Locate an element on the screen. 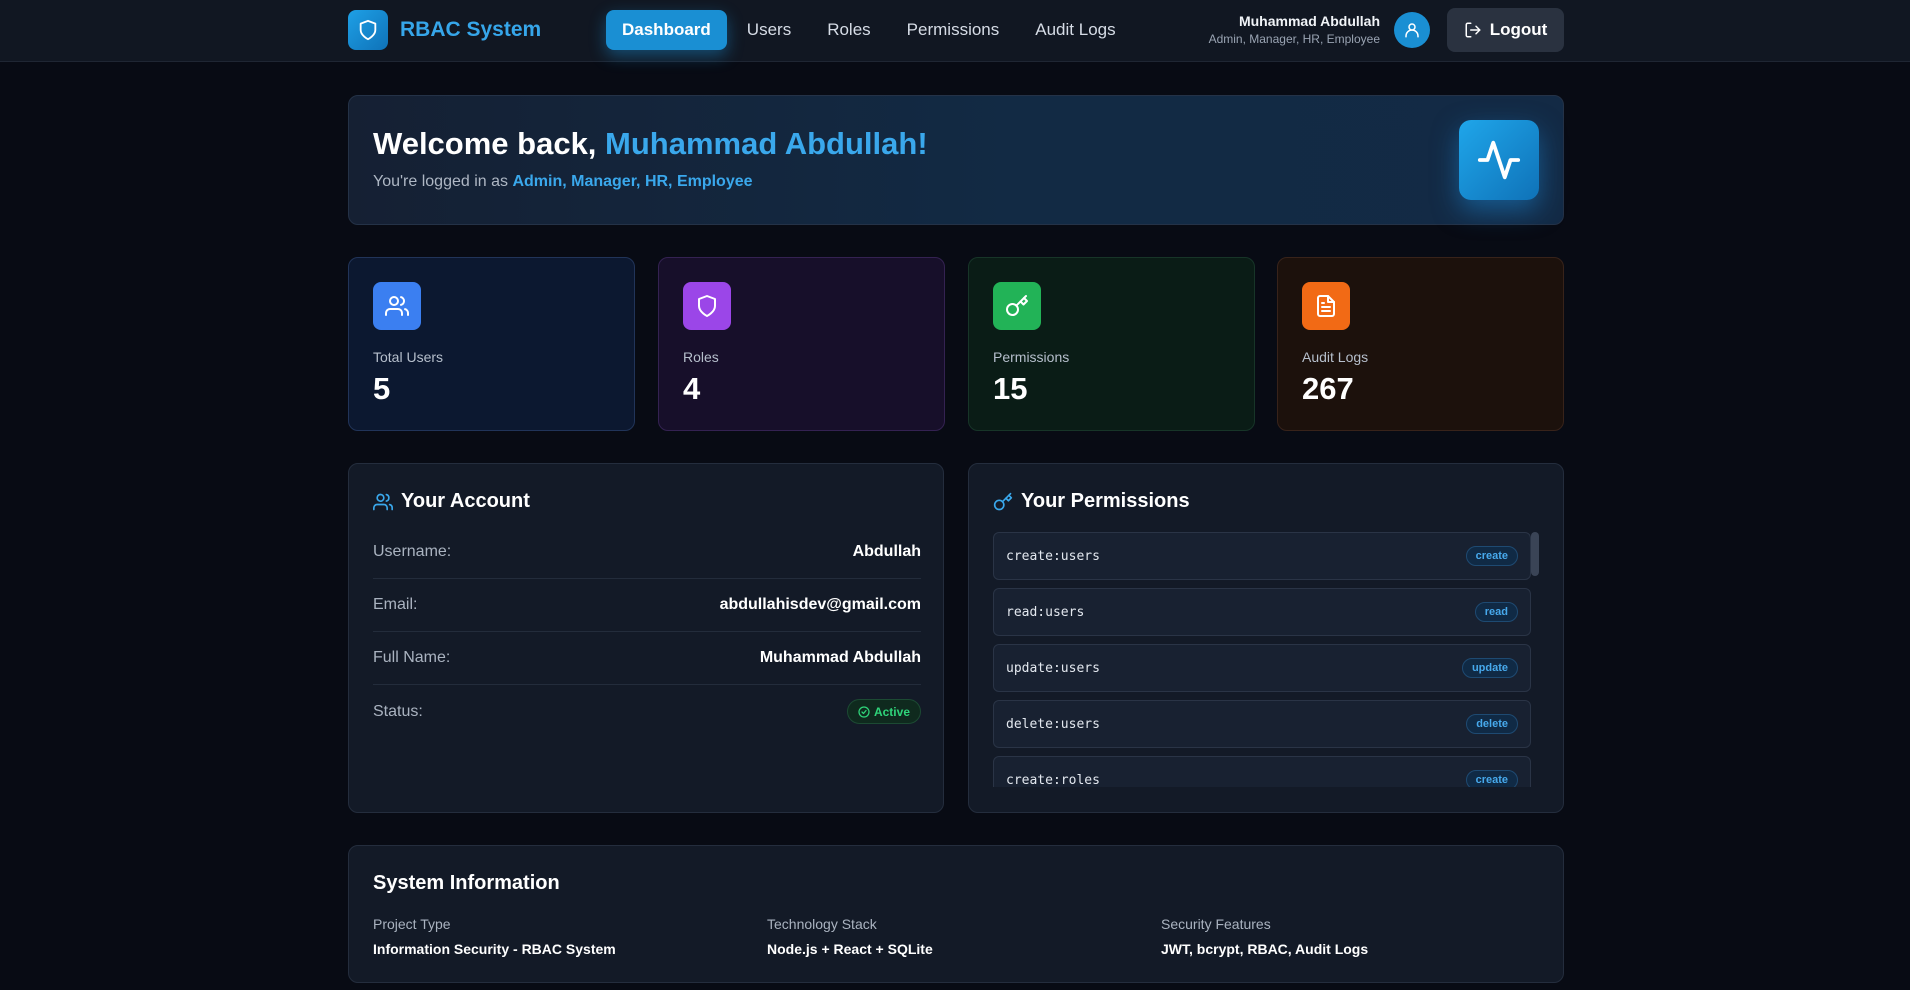  permission-item: read:users read is located at coordinates (1262, 612).